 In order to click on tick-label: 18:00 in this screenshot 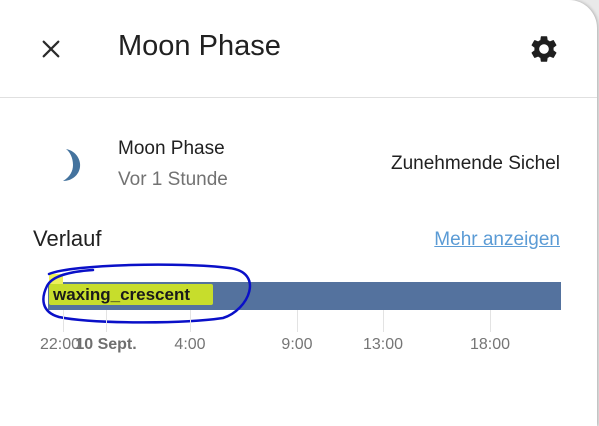, I will do `click(490, 344)`.